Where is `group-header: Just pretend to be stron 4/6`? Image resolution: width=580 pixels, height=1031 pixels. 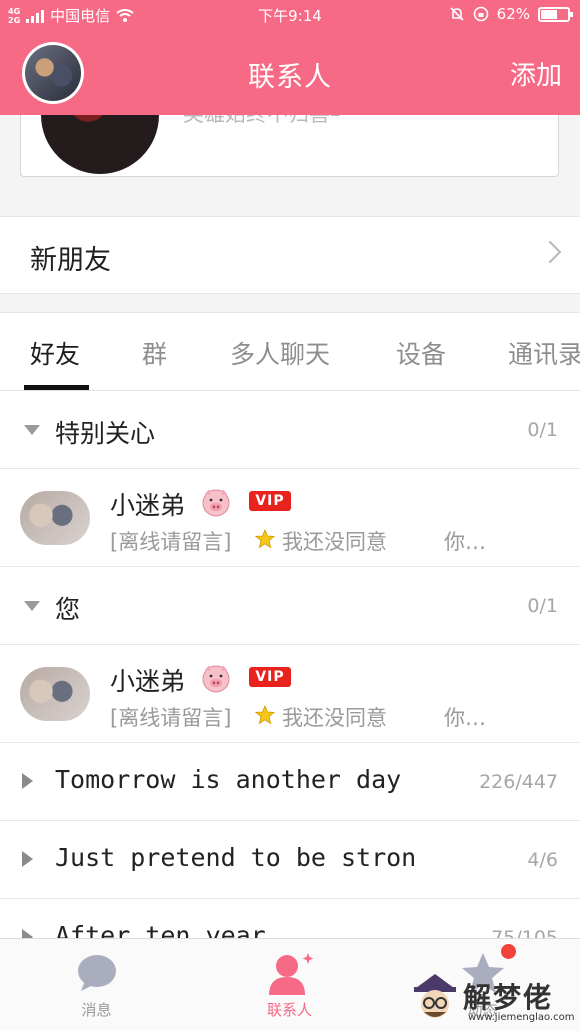
group-header: Just pretend to be stron 4/6 is located at coordinates (290, 860).